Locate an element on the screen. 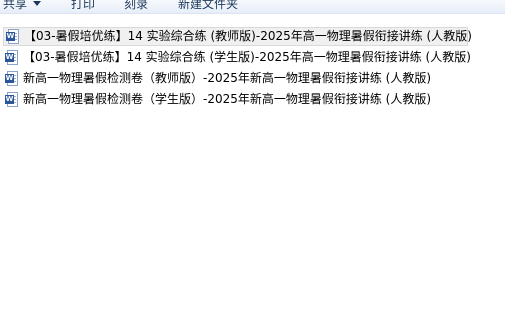  command-bar: 共享 打印 刻录 新建文件夹 is located at coordinates (252, 7).